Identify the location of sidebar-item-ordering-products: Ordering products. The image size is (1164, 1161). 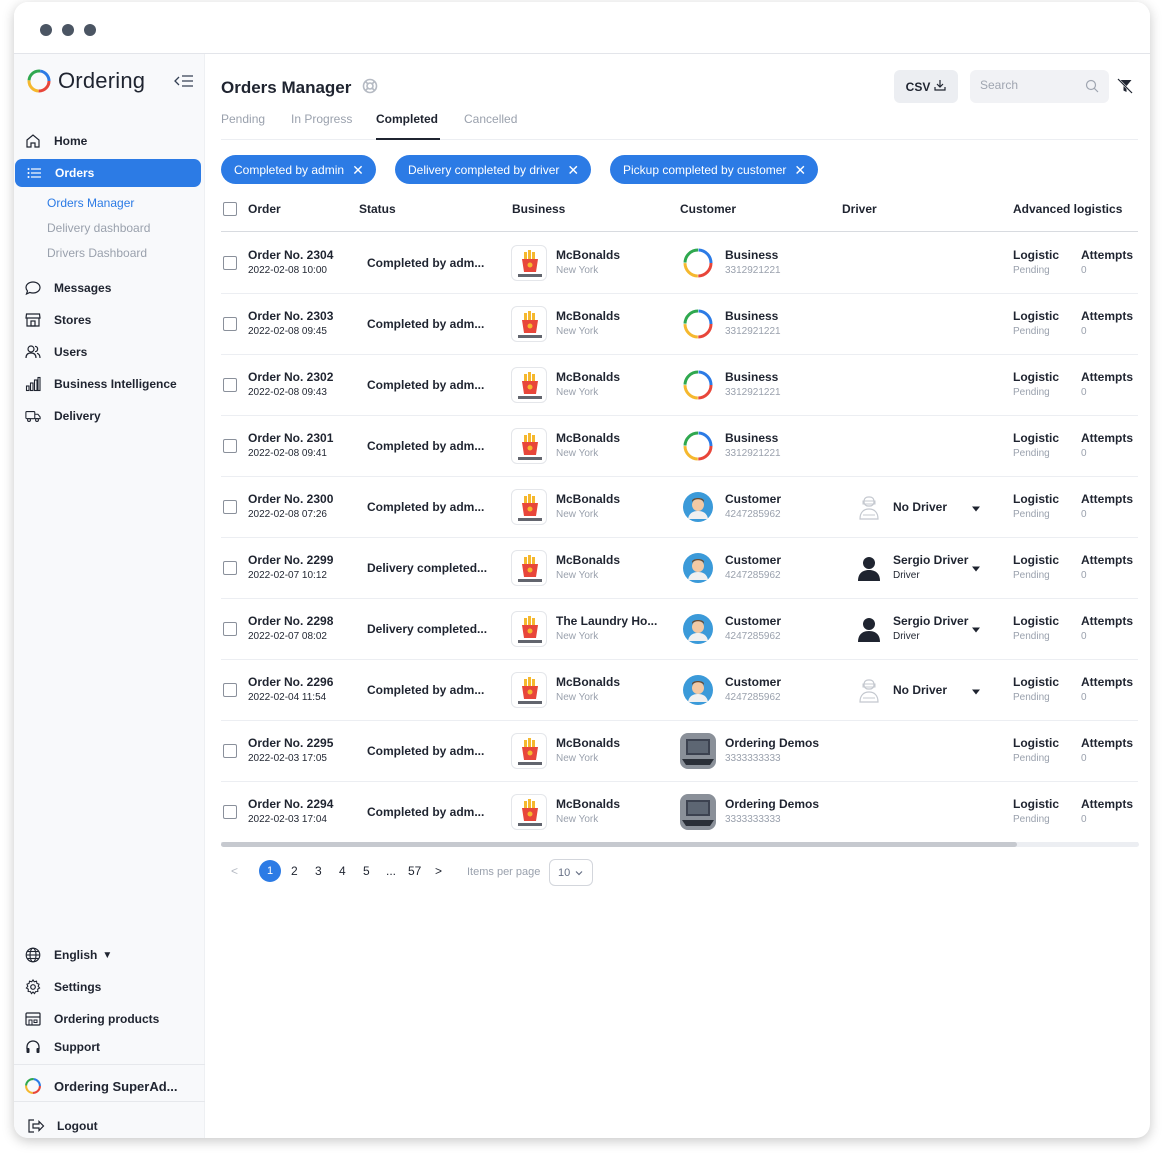
(109, 1019).